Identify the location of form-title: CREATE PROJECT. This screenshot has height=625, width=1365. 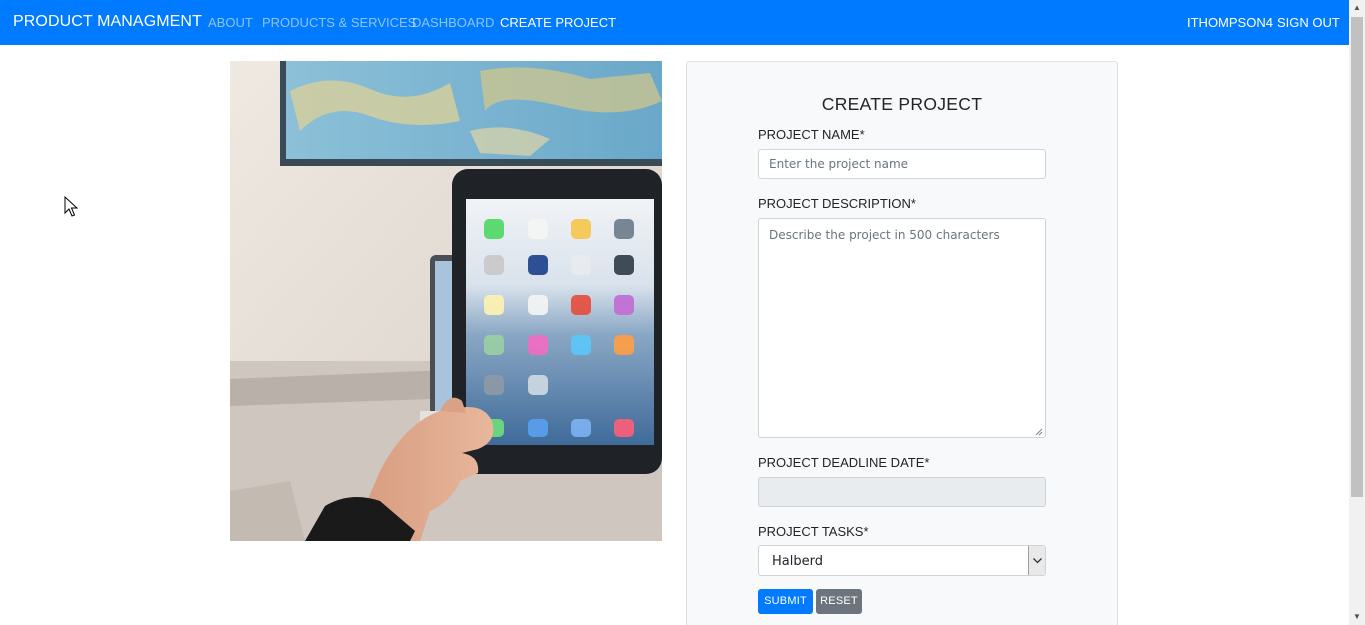
(902, 104).